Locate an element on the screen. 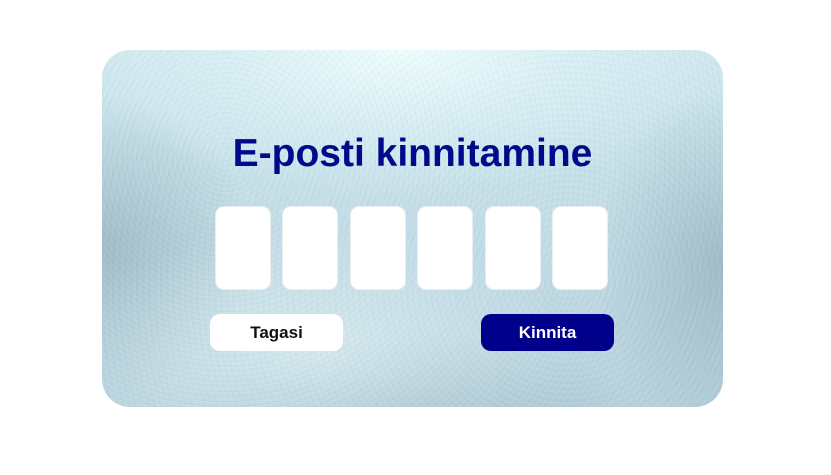 The image size is (831, 475). back-button: Tagasi is located at coordinates (276, 332).